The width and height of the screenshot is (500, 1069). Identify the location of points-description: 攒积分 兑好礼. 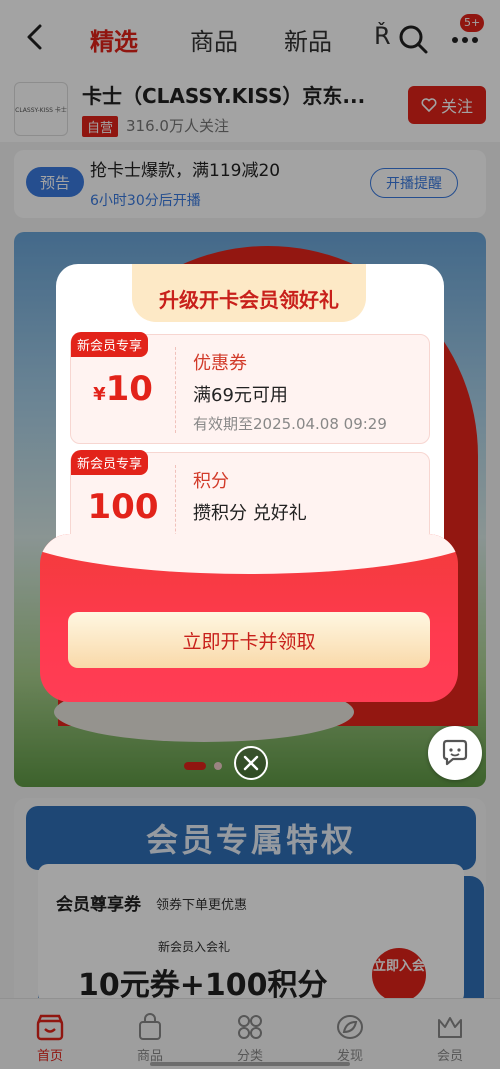
(250, 513).